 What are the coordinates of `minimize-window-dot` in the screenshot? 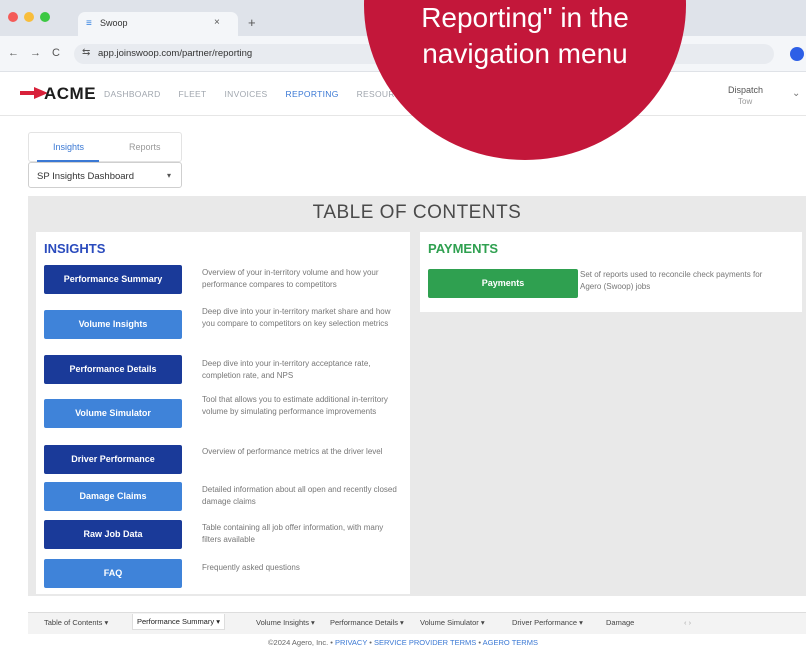 It's located at (29, 17).